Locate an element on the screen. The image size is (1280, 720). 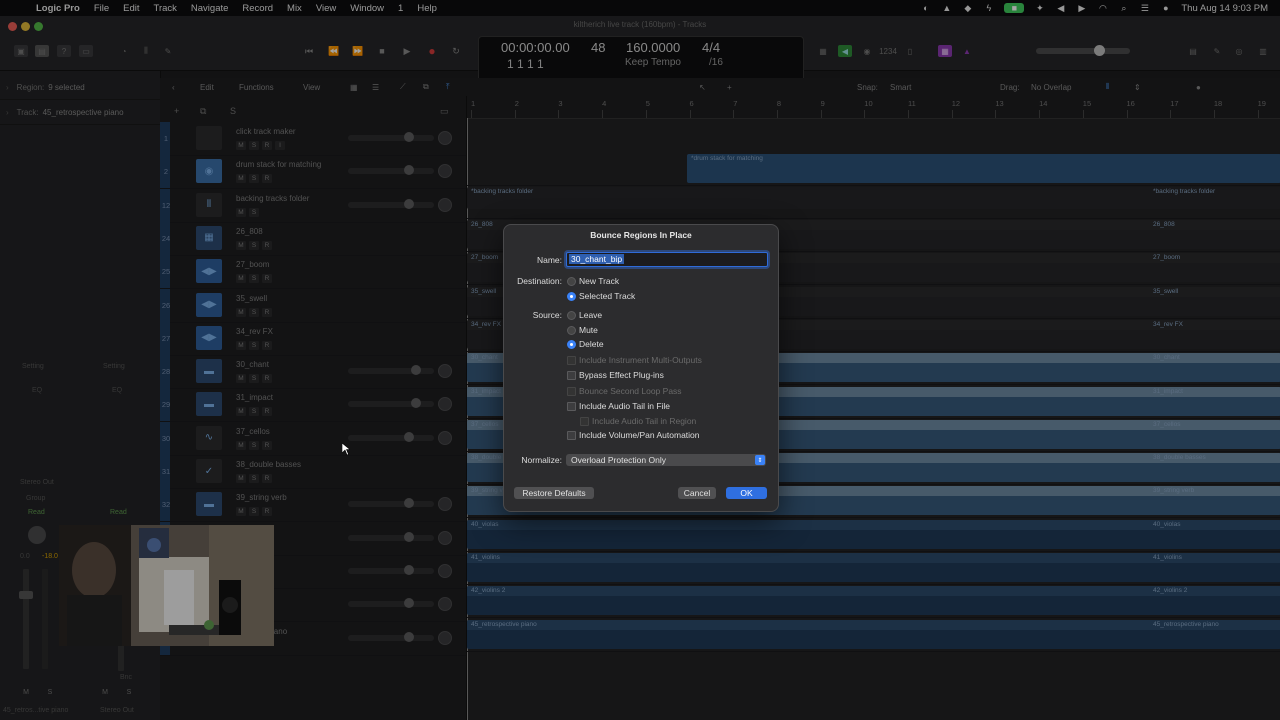
menu-window: Window is located at coordinates (367, 8).